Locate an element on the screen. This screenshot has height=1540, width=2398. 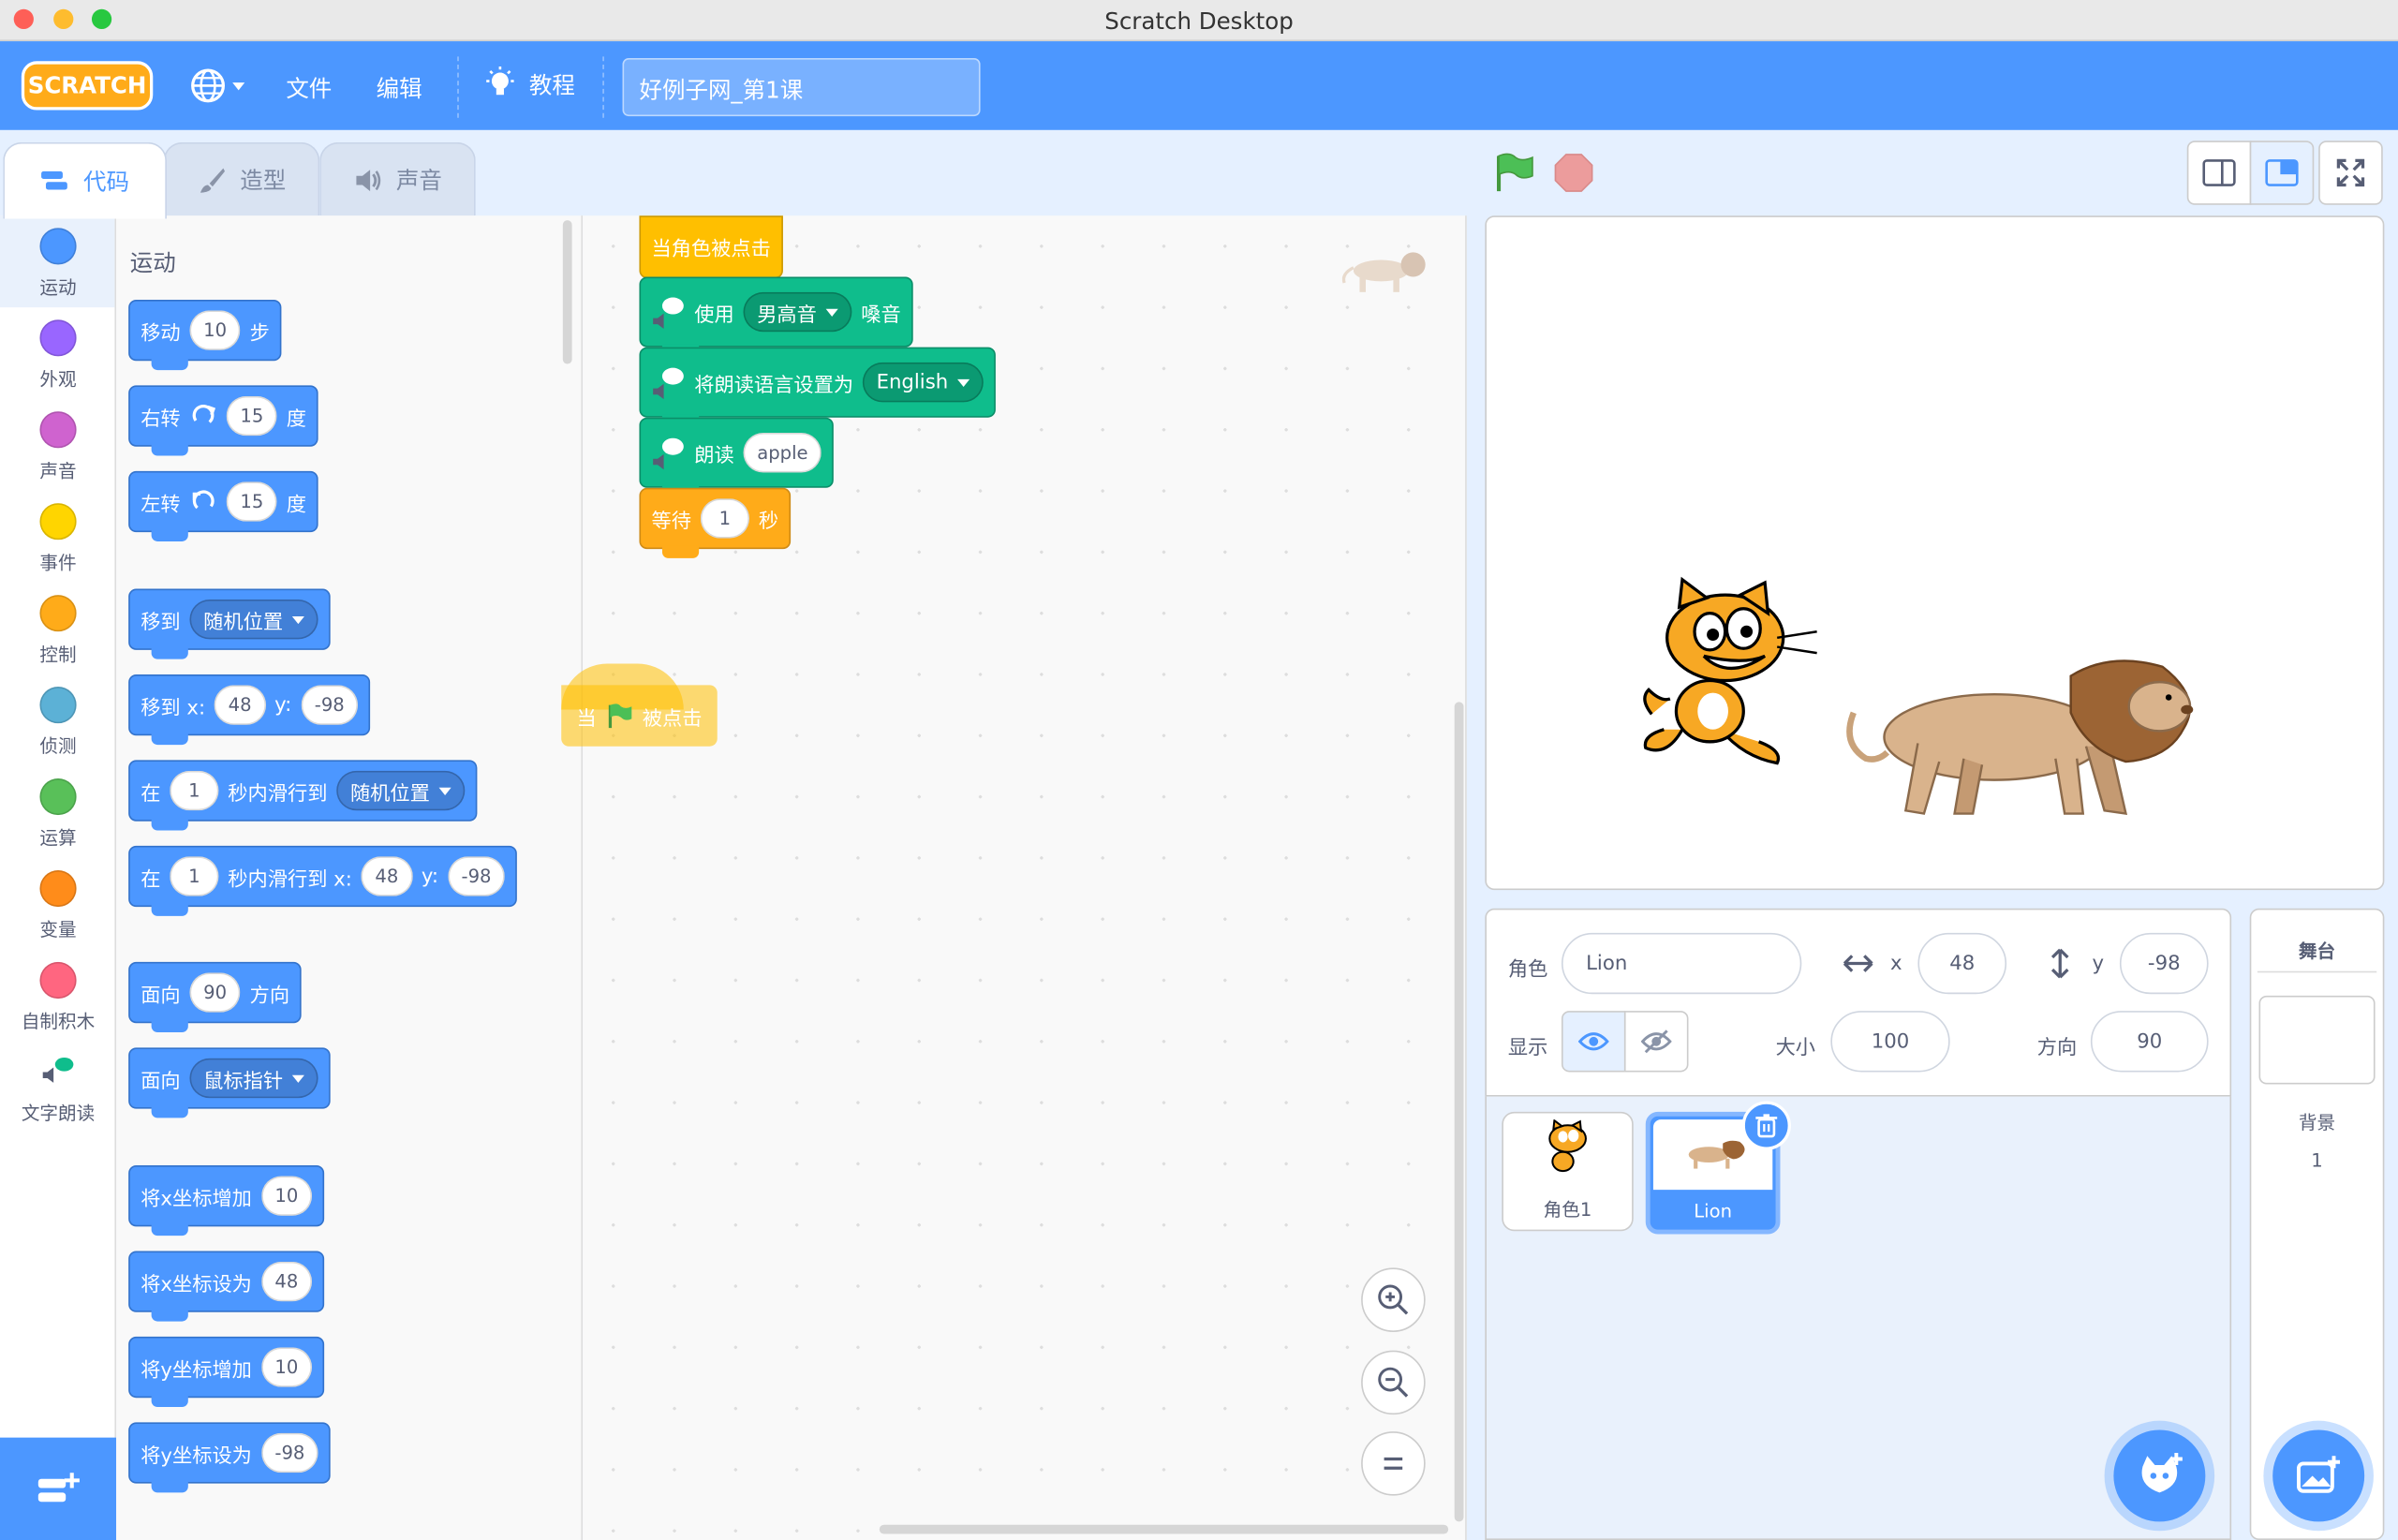
small-stage-button is located at coordinates (2219, 173).